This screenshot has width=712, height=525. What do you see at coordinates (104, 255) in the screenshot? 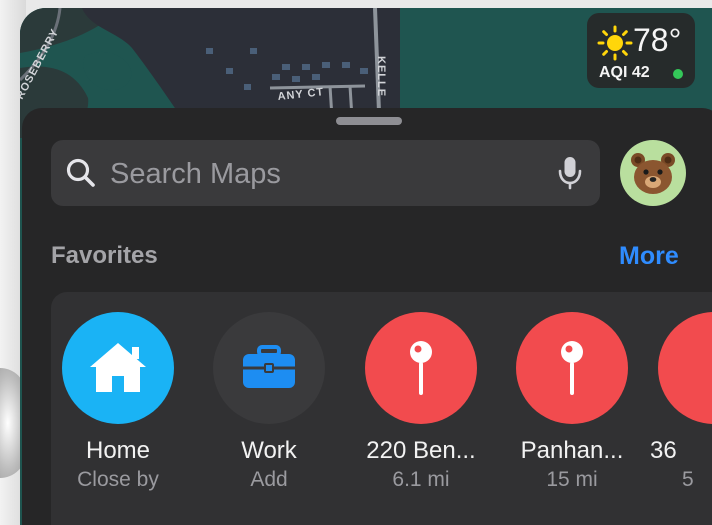
I see `favorites-heading: Favorites` at bounding box center [104, 255].